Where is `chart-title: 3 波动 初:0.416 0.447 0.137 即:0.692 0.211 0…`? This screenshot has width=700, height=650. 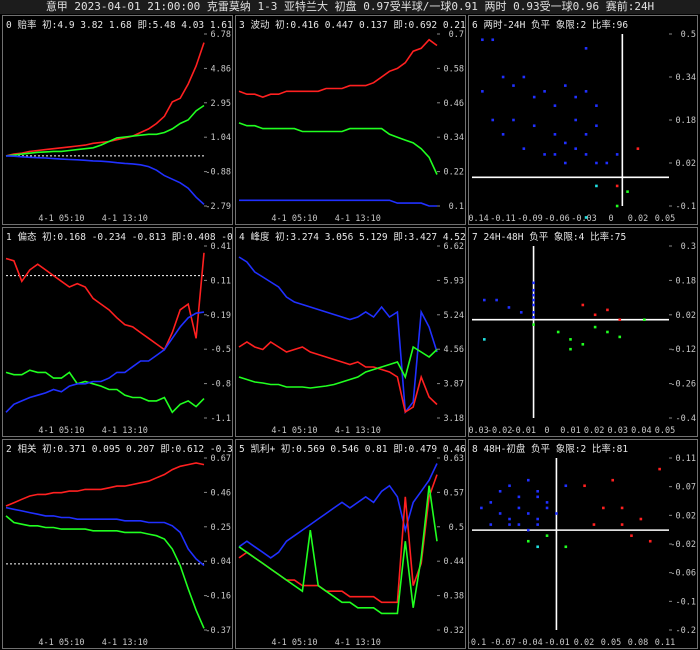
chart-title: 3 波动 初:0.416 0.447 0.137 即:0.692 0.211 0… is located at coordinates (352, 25).